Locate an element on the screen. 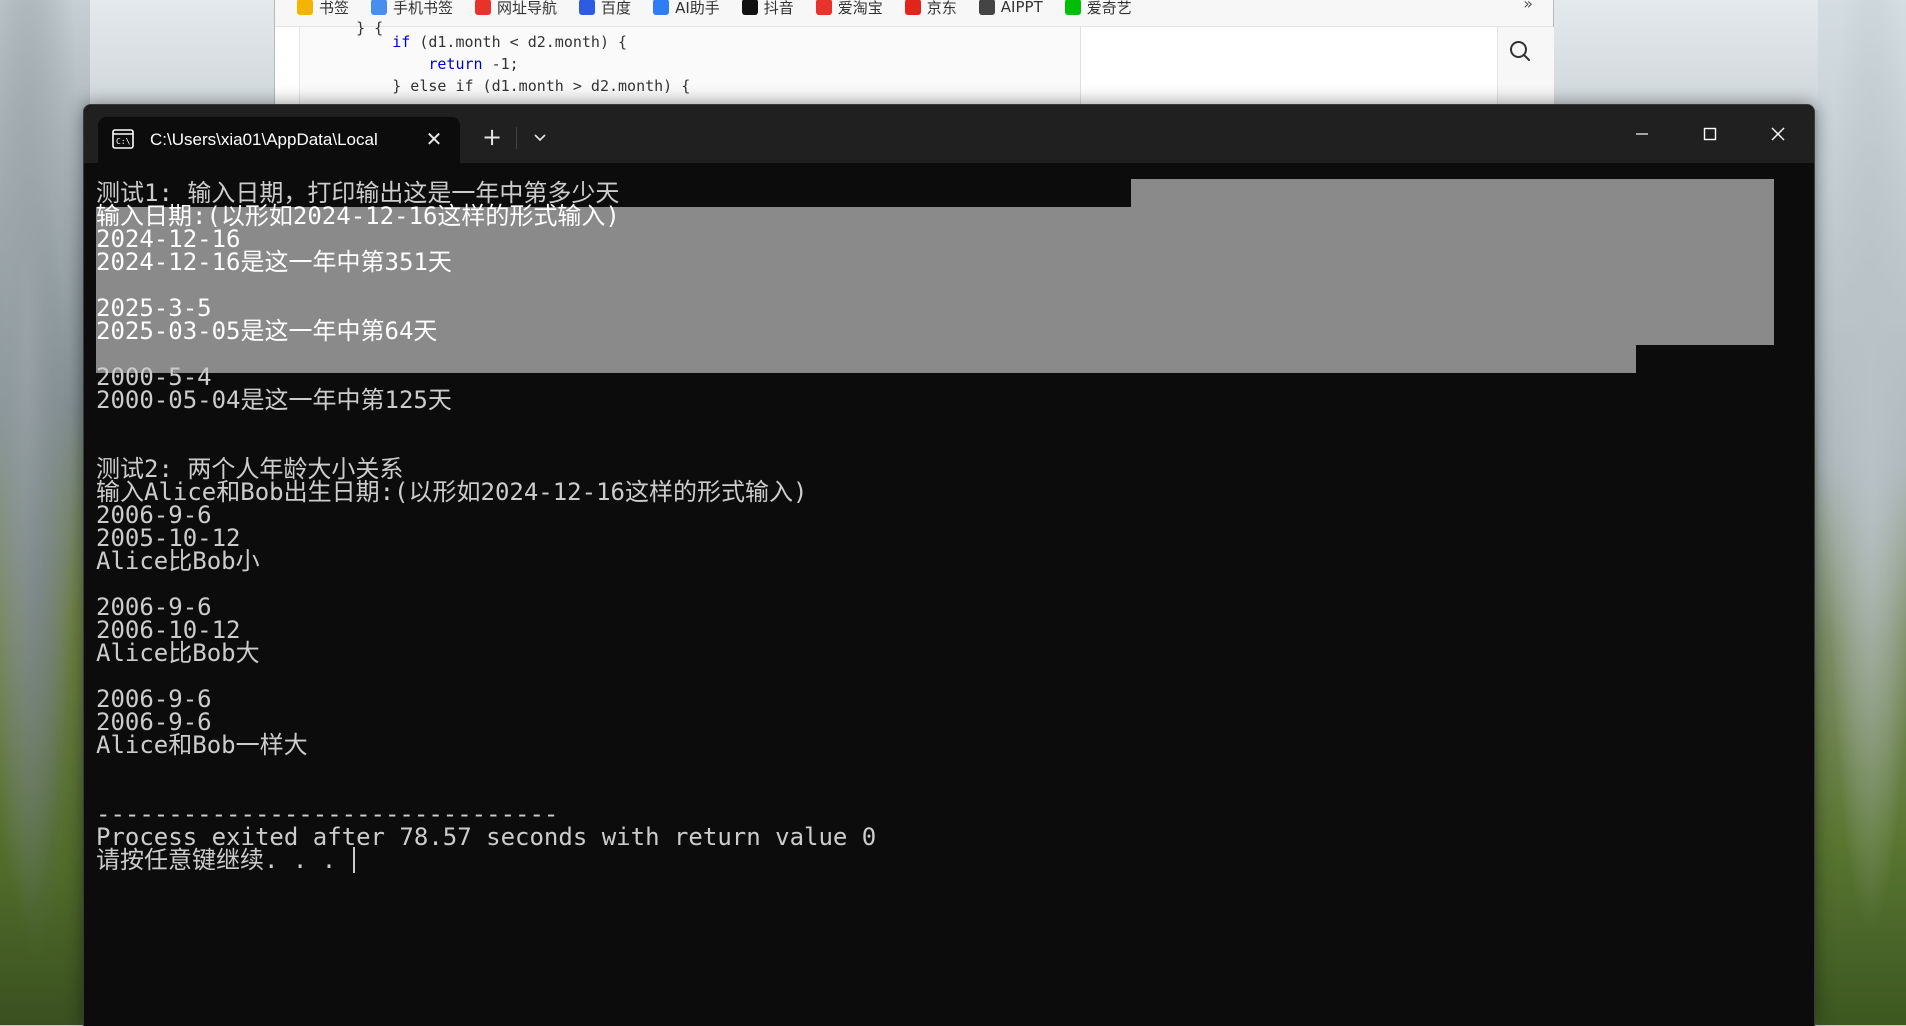  close-icon: ✕ is located at coordinates (434, 139).